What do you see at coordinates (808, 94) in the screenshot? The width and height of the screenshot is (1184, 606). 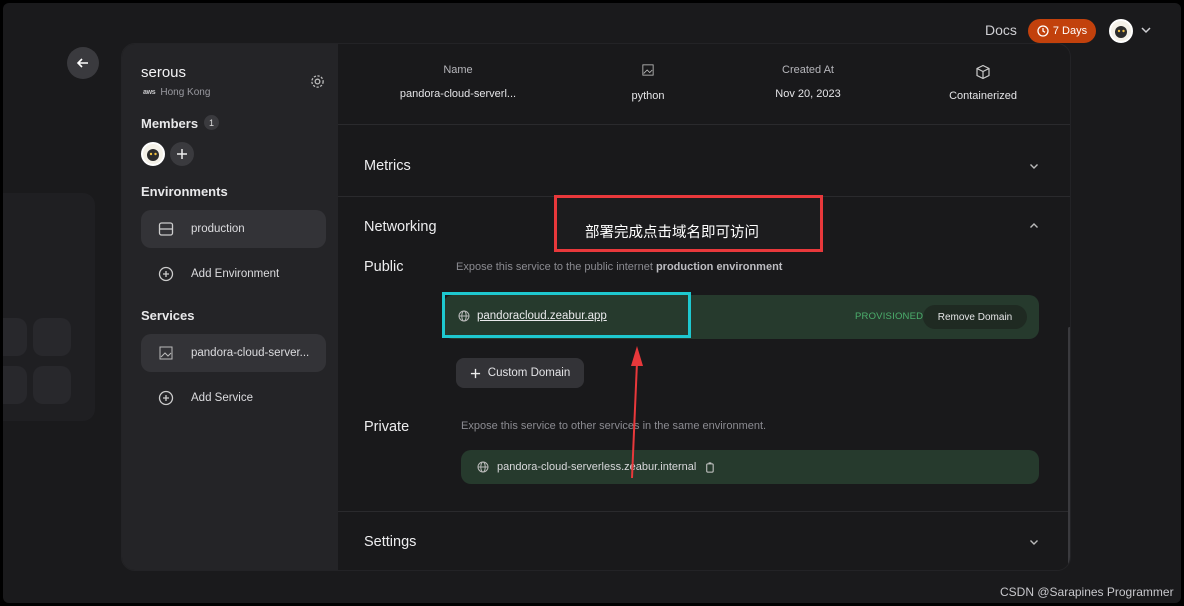 I see `created-value: Nov 20, 2023` at bounding box center [808, 94].